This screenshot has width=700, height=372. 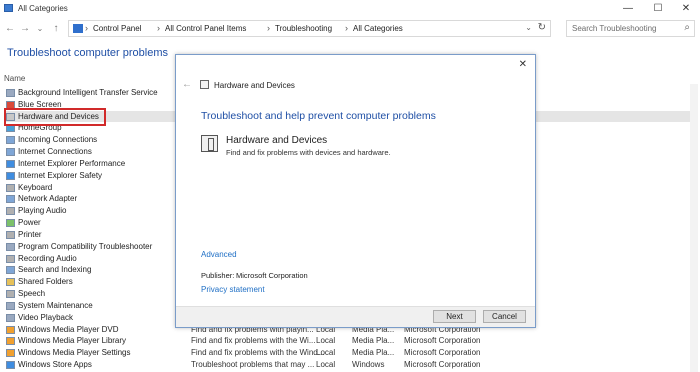 What do you see at coordinates (88, 53) in the screenshot?
I see `page-title: Troubleshoot computer problems` at bounding box center [88, 53].